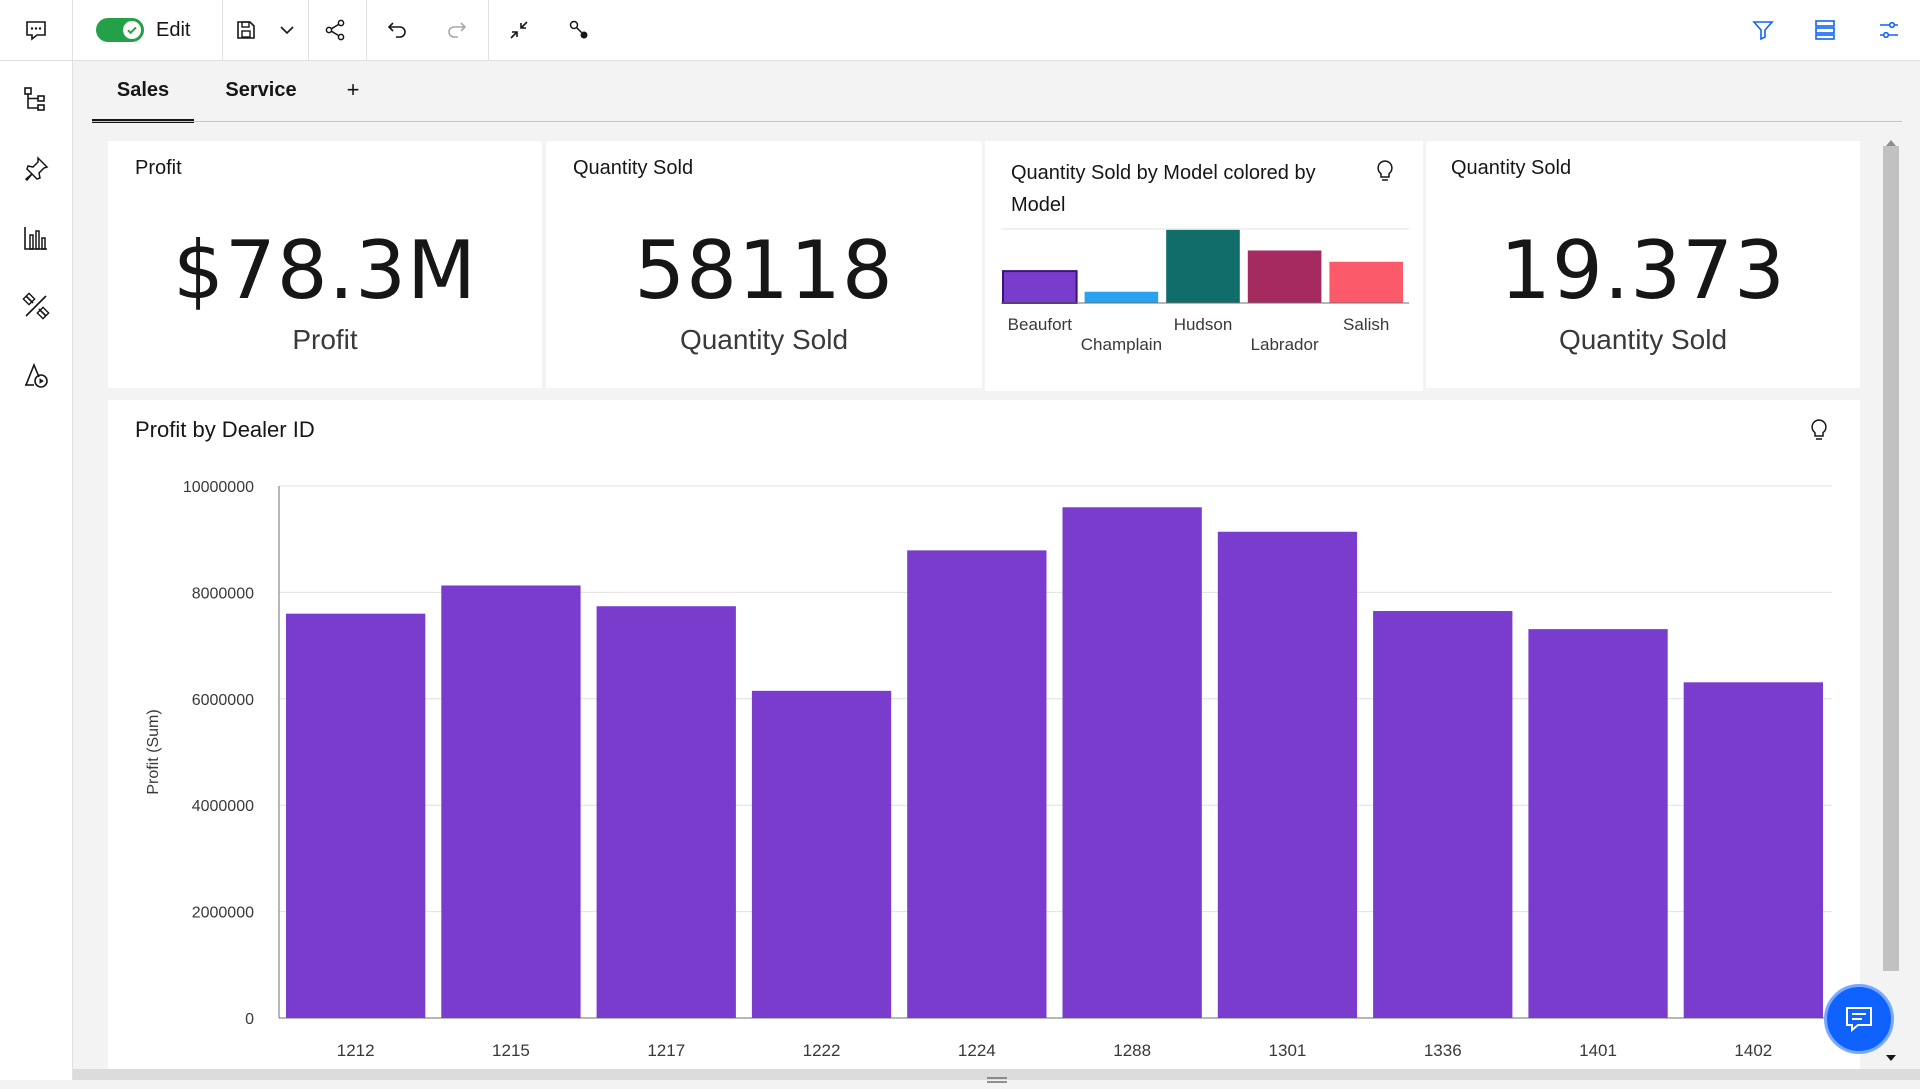  What do you see at coordinates (36, 570) in the screenshot?
I see `left-sidebar` at bounding box center [36, 570].